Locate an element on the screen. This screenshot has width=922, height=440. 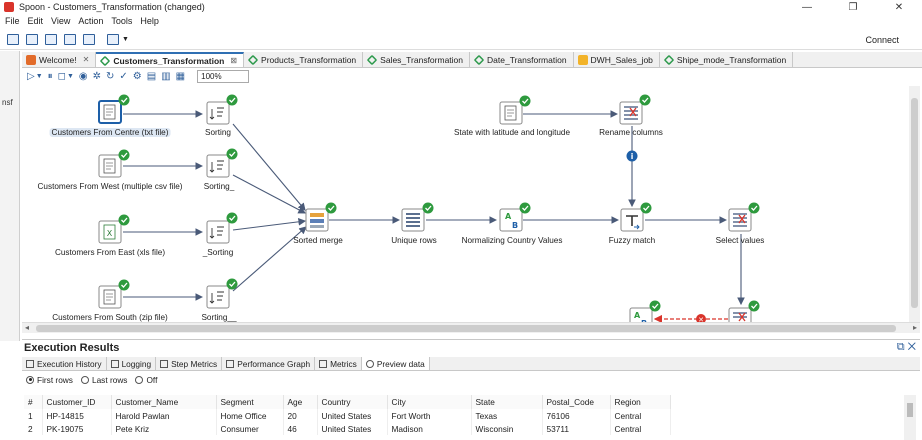
tab-date-transformation: Date_Transformation is located at coordinates (522, 59).